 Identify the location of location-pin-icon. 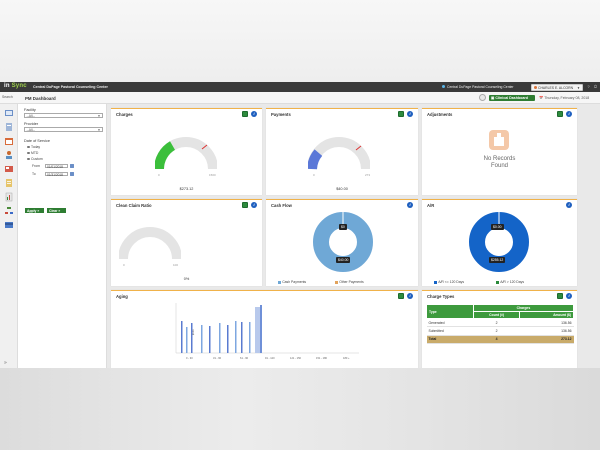
(443, 86).